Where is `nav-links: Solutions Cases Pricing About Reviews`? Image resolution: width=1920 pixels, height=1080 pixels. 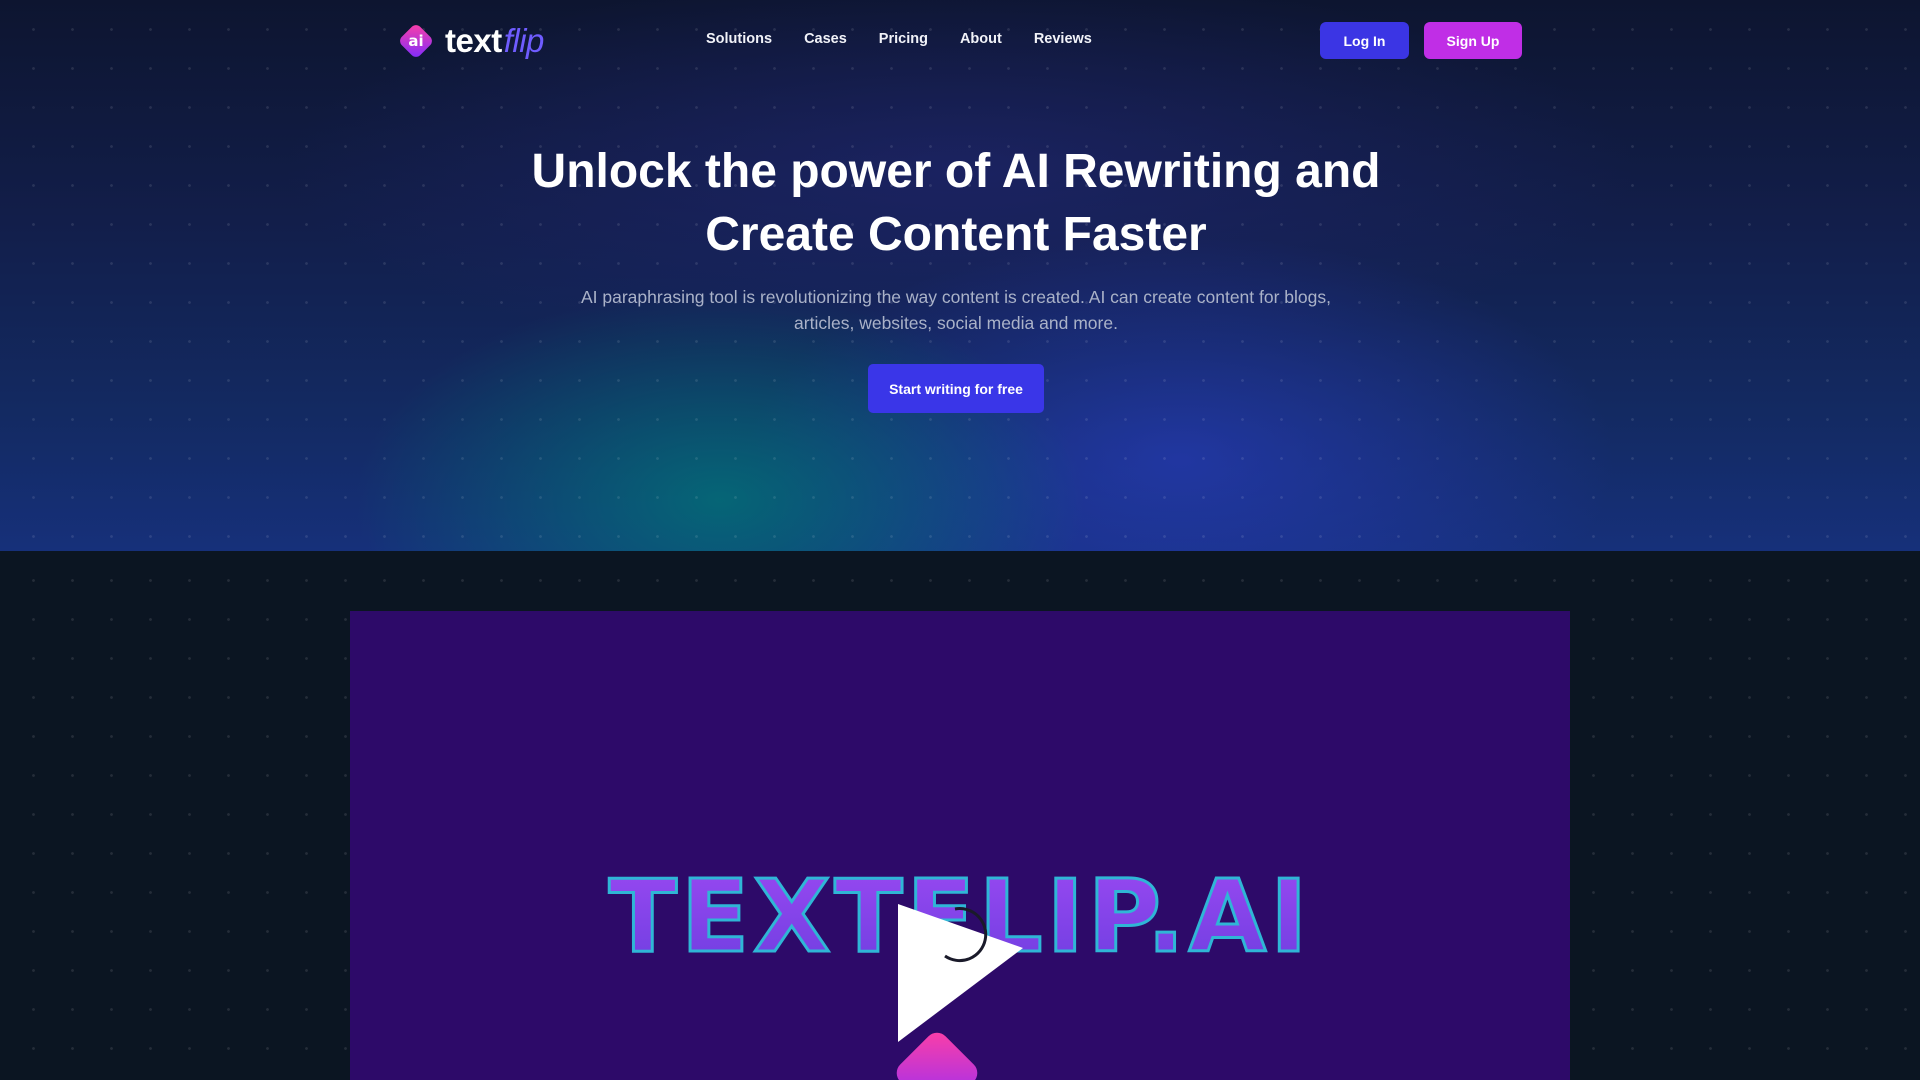
nav-links: Solutions Cases Pricing About Reviews is located at coordinates (899, 39).